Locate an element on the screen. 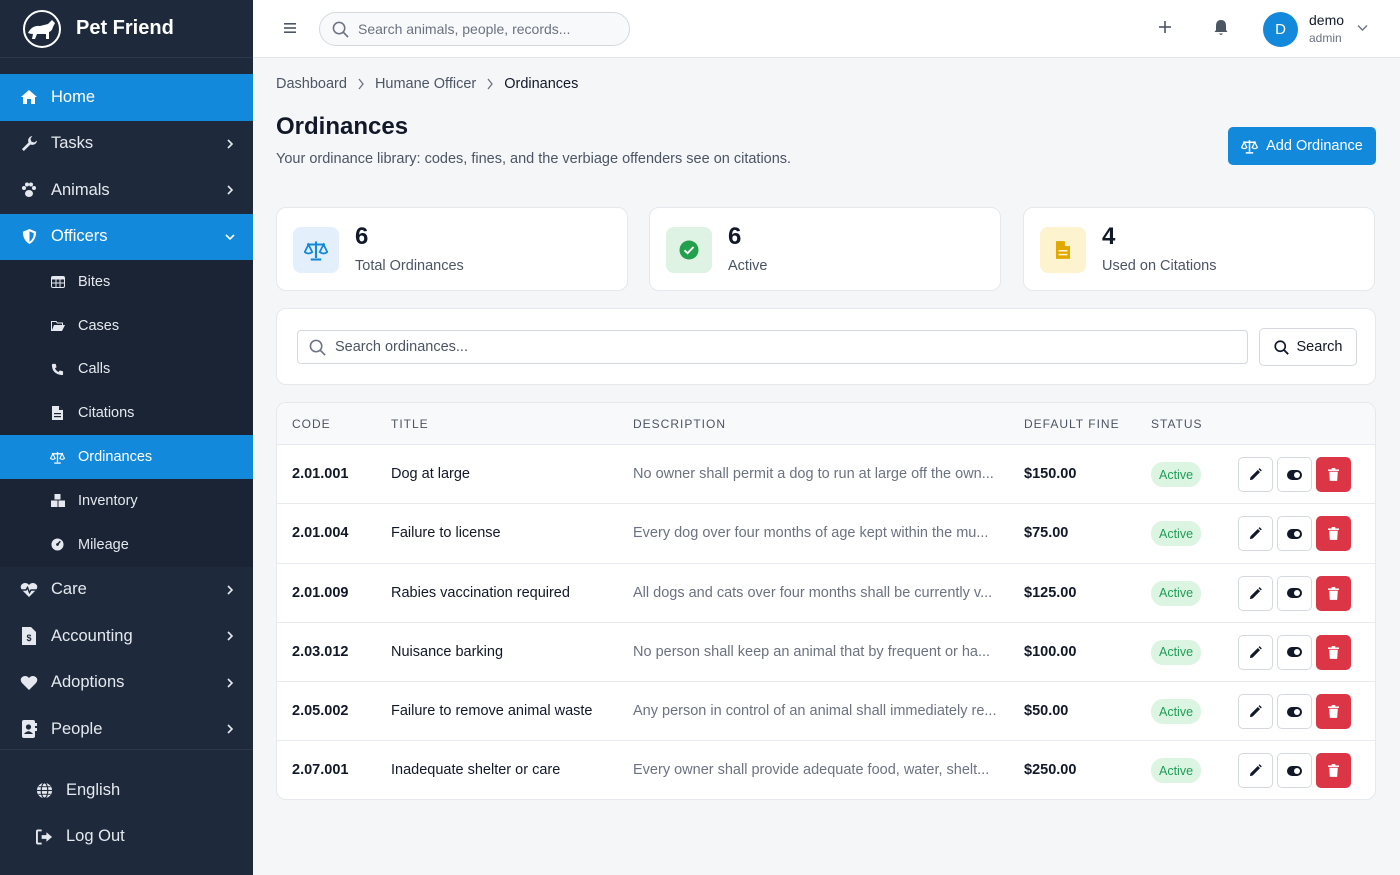 This screenshot has height=875, width=1400. logout-label: Log Out is located at coordinates (95, 836).